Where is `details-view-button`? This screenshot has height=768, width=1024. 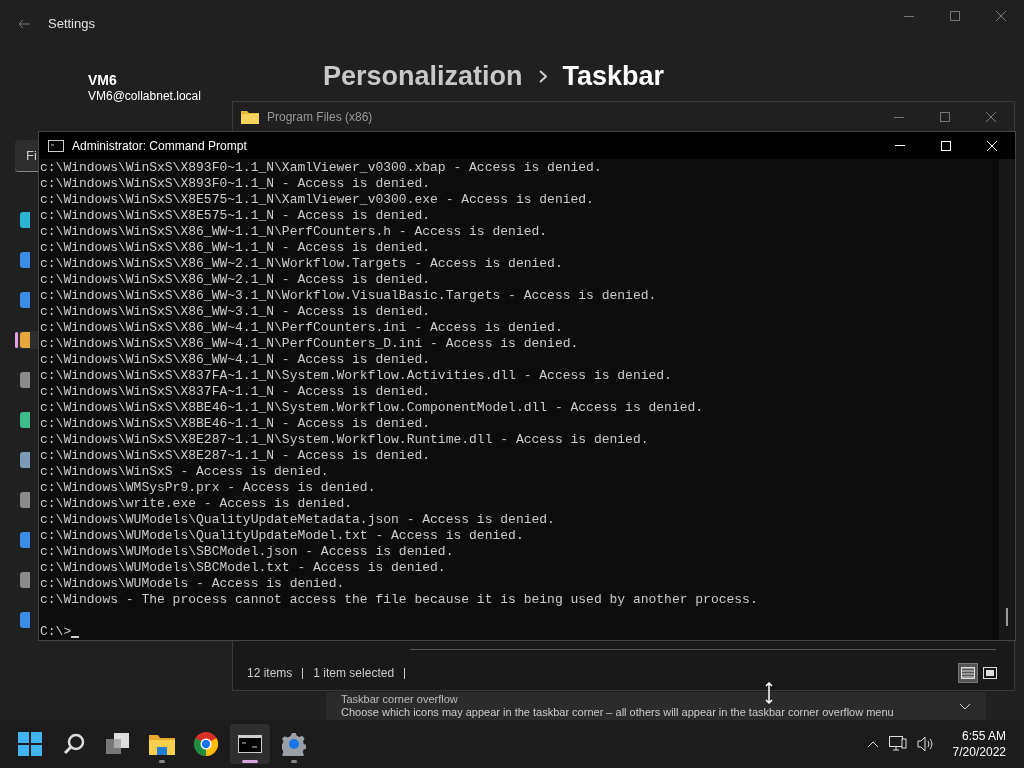
details-view-button is located at coordinates (968, 673).